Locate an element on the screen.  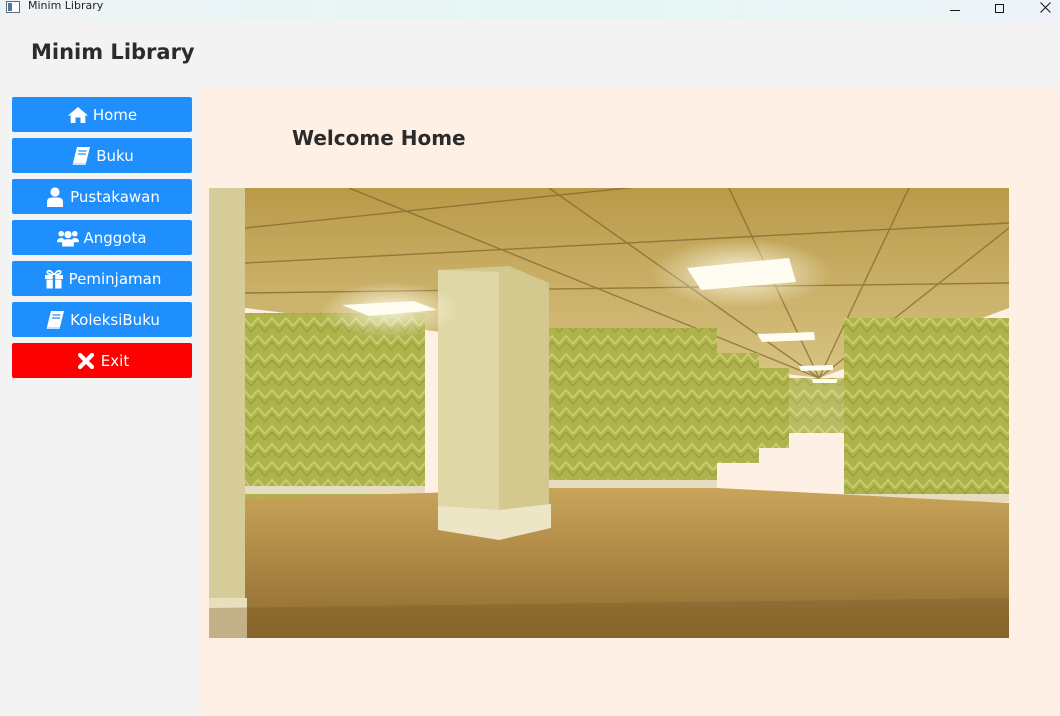
exit-button: Exit is located at coordinates (102, 360).